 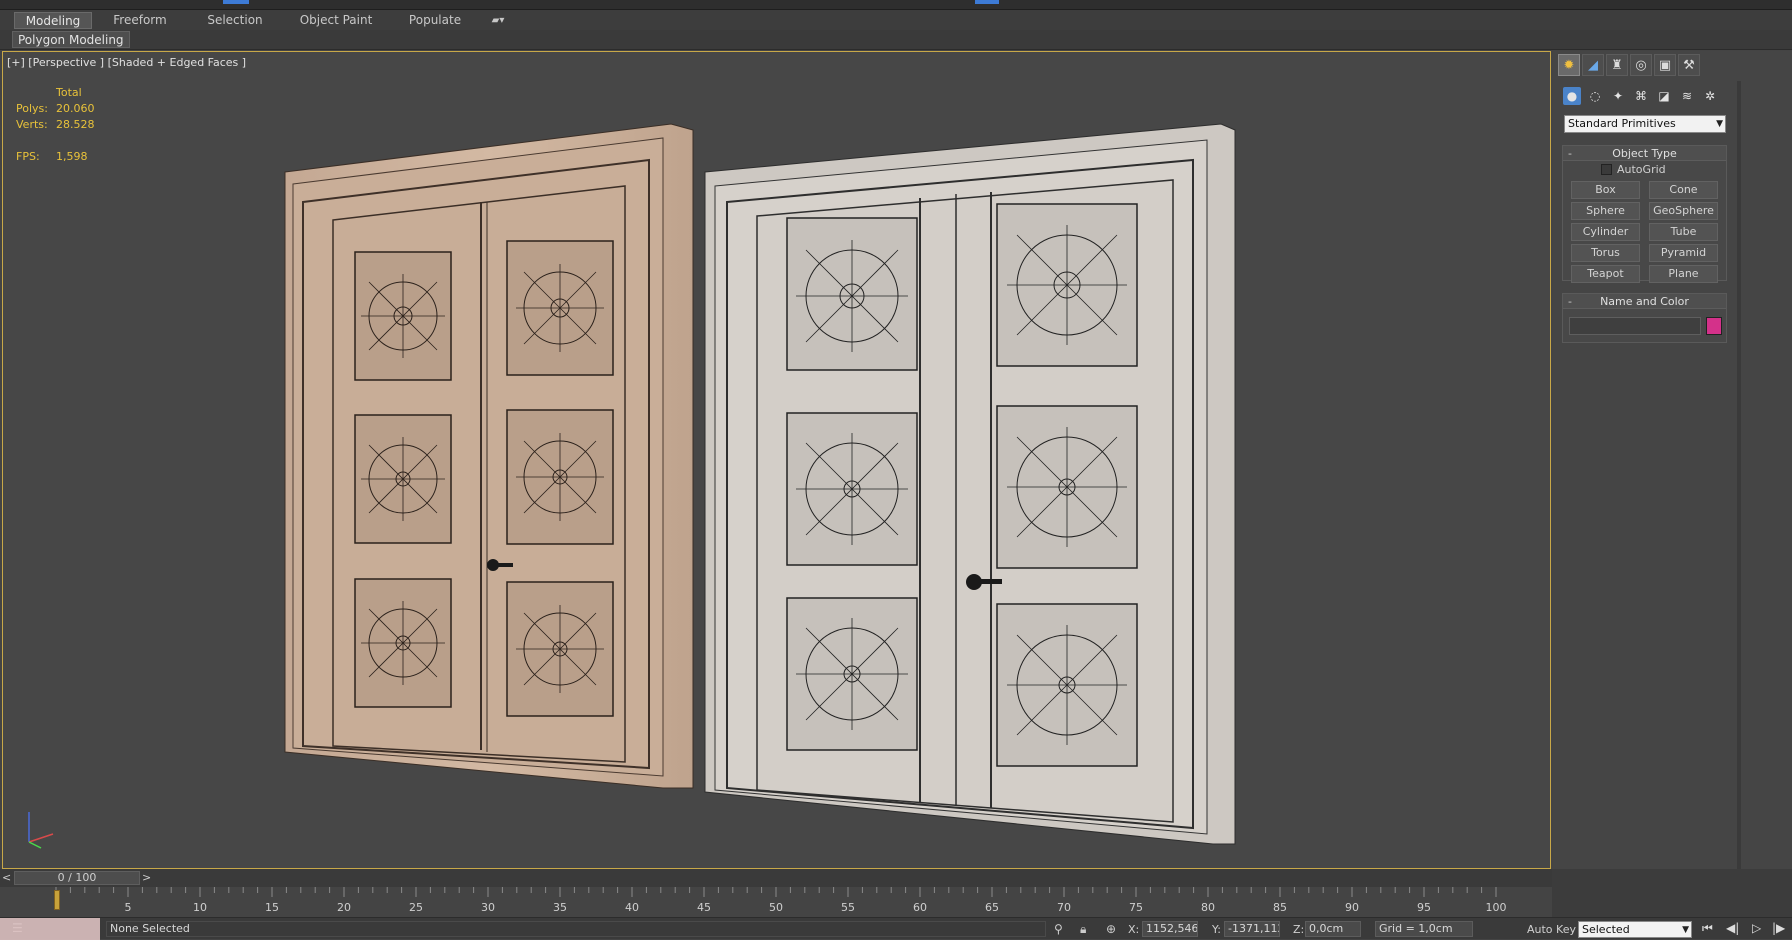 What do you see at coordinates (1606, 169) in the screenshot?
I see `autogrid-checkbox` at bounding box center [1606, 169].